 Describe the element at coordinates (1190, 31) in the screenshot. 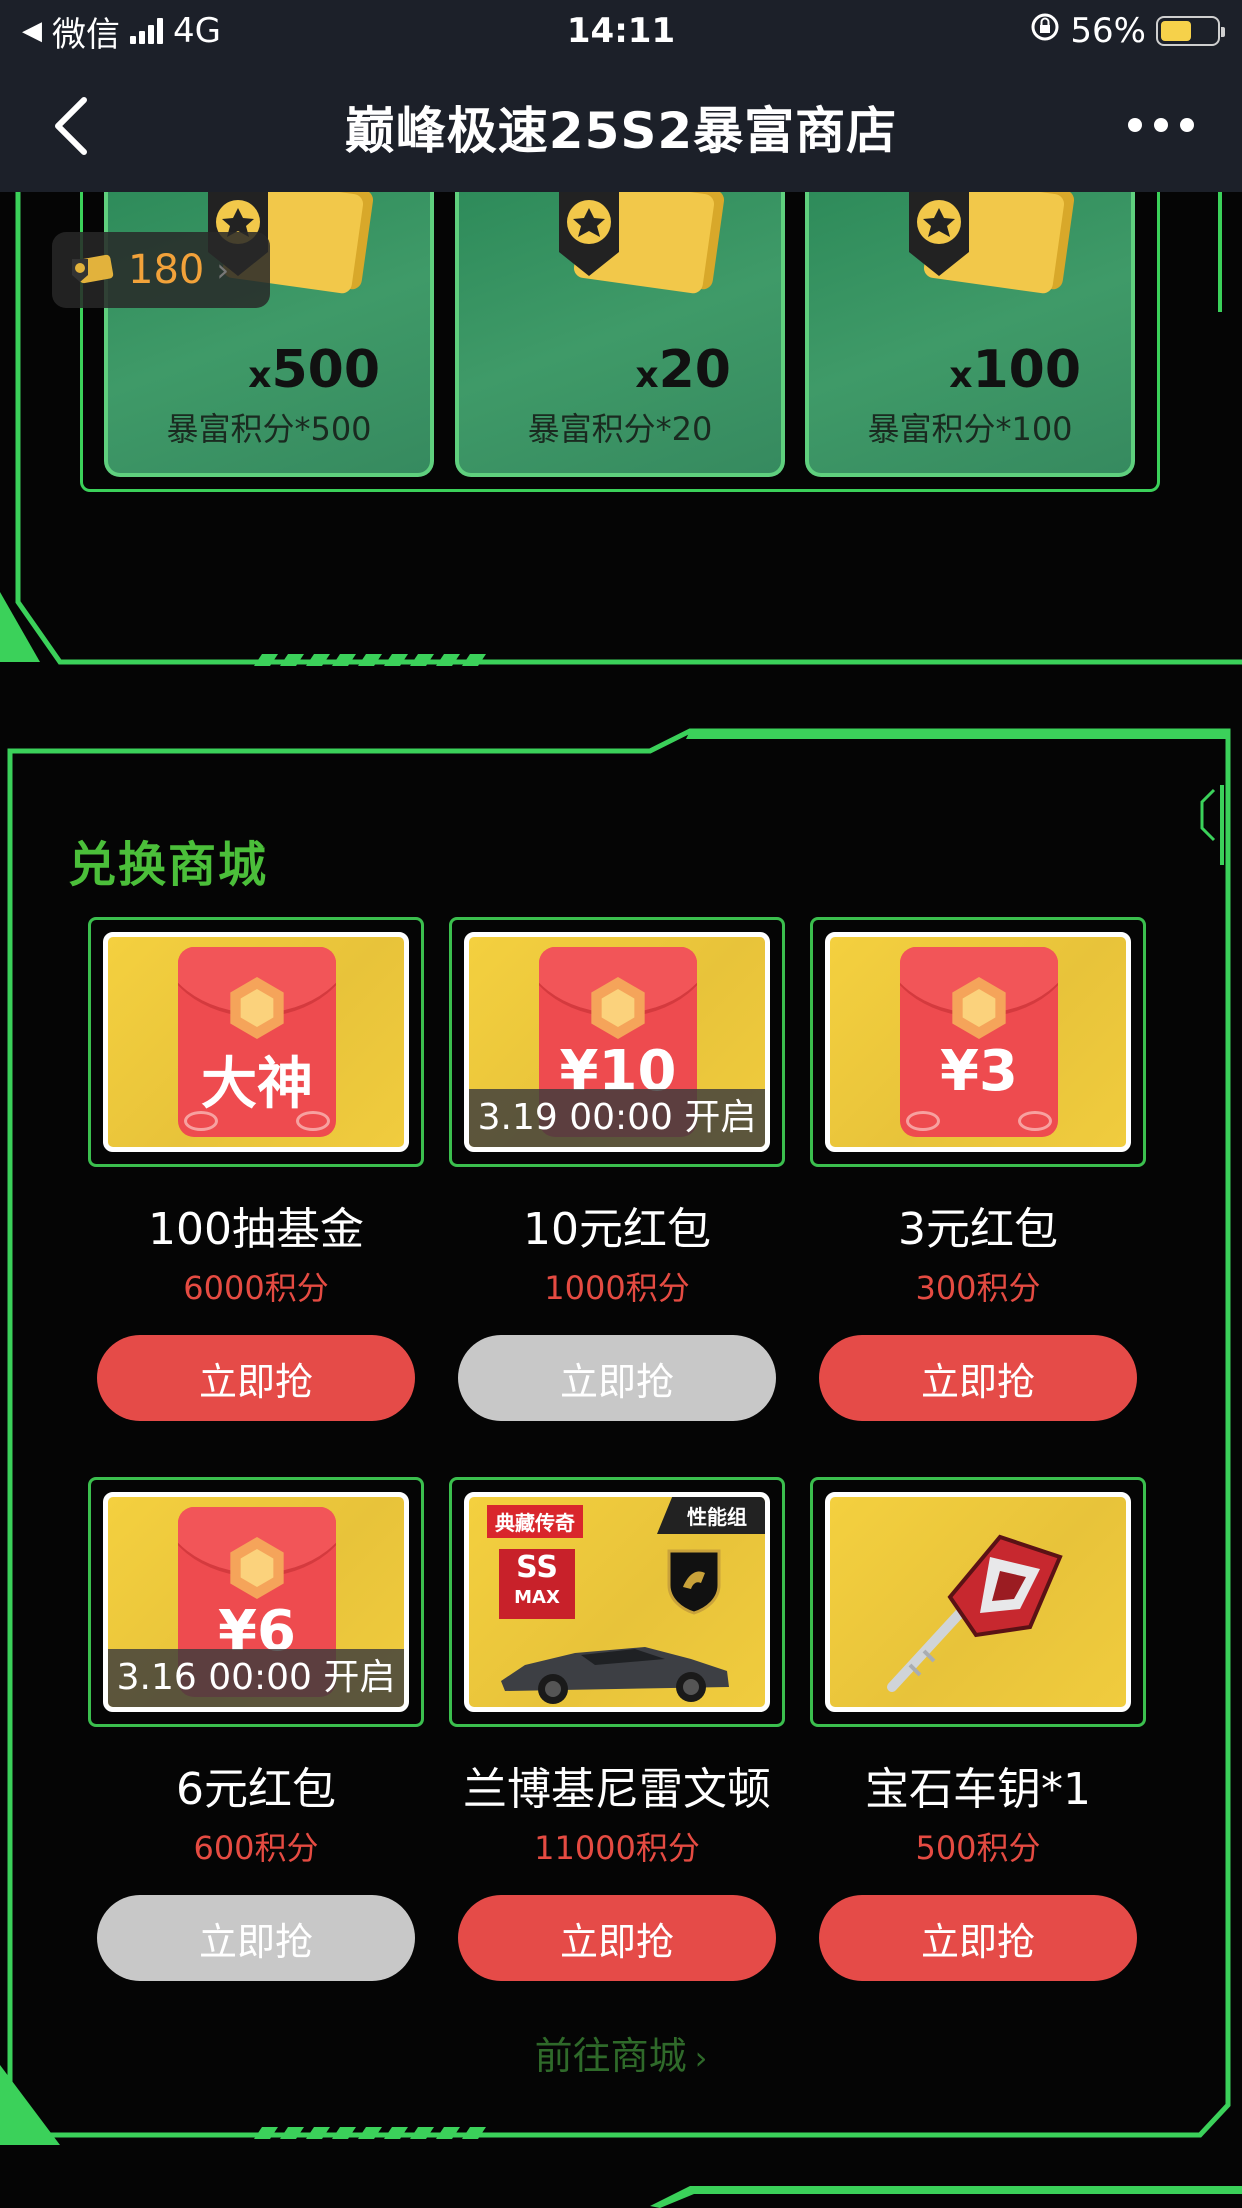

I see `battery-icon` at that location.